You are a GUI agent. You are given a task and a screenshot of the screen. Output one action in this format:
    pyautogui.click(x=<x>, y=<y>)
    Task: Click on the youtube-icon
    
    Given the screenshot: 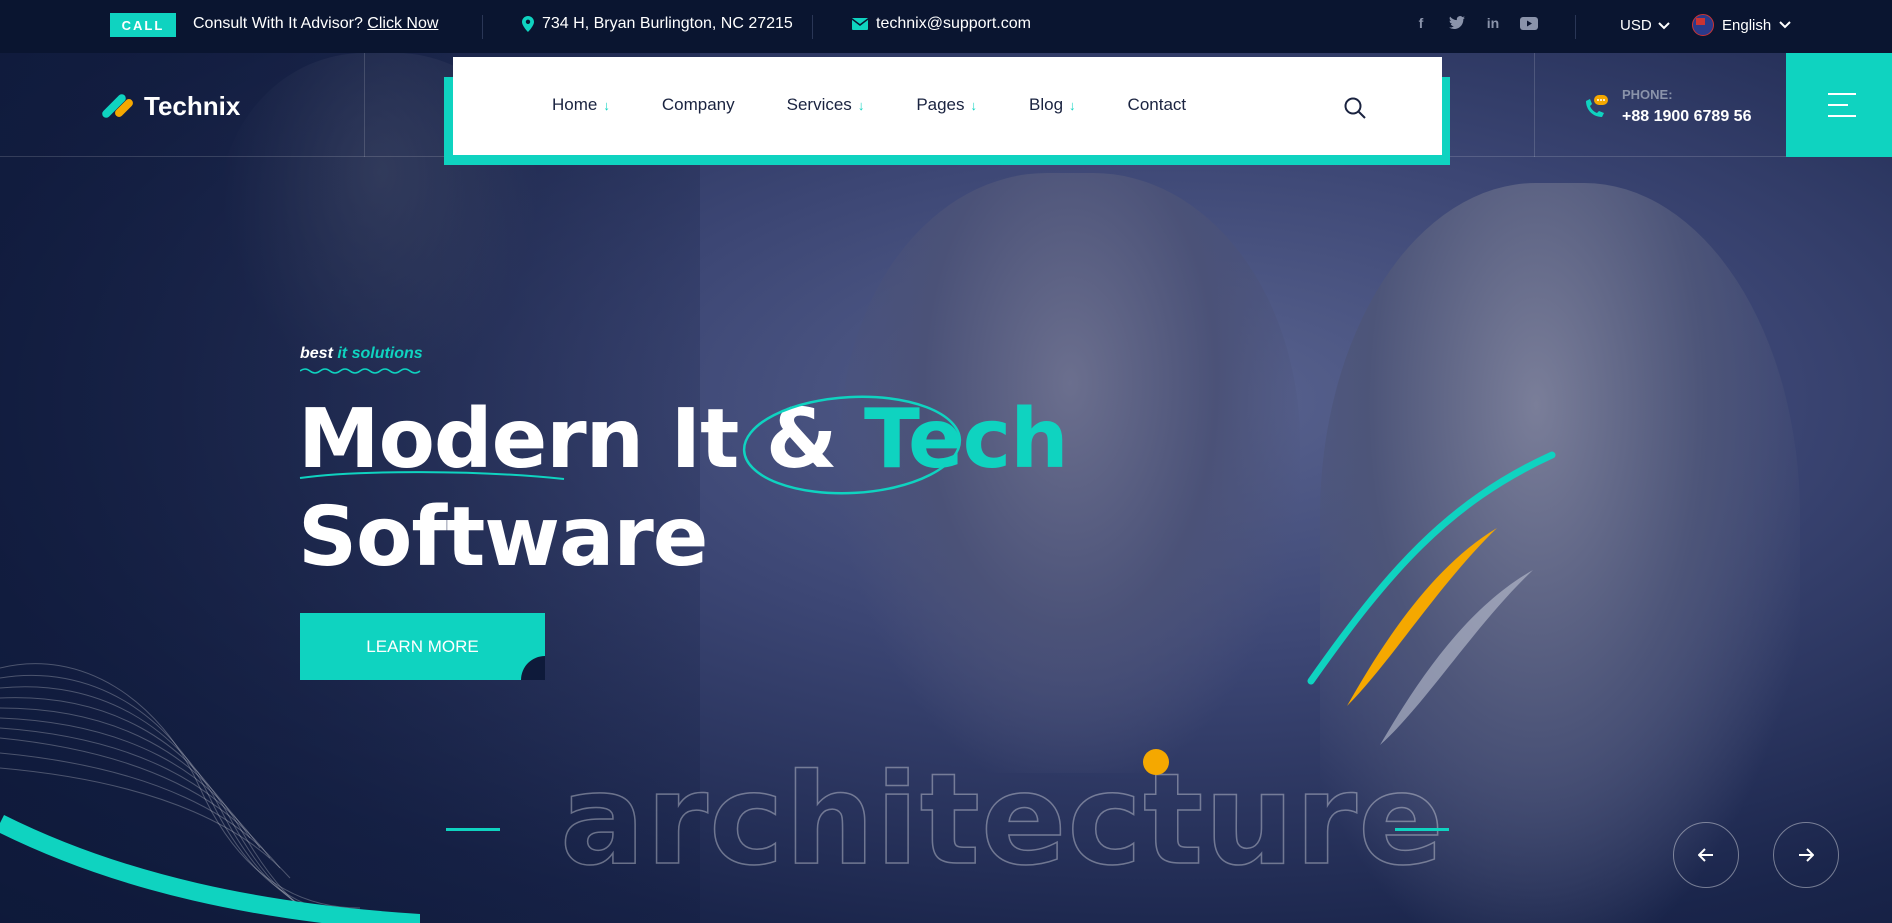 What is the action you would take?
    pyautogui.click(x=1529, y=23)
    